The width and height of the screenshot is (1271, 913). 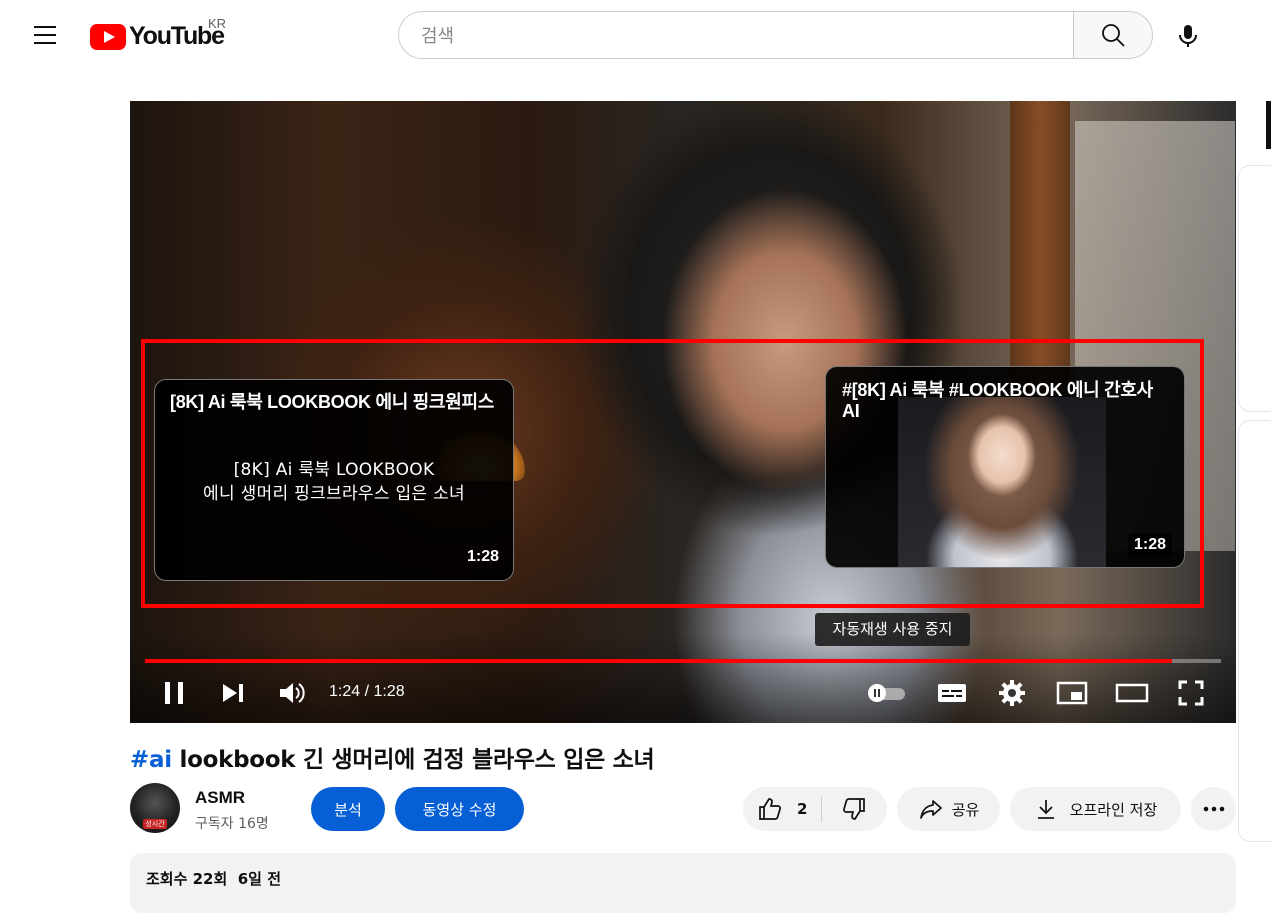 I want to click on miniplayer-button, so click(x=1072, y=693).